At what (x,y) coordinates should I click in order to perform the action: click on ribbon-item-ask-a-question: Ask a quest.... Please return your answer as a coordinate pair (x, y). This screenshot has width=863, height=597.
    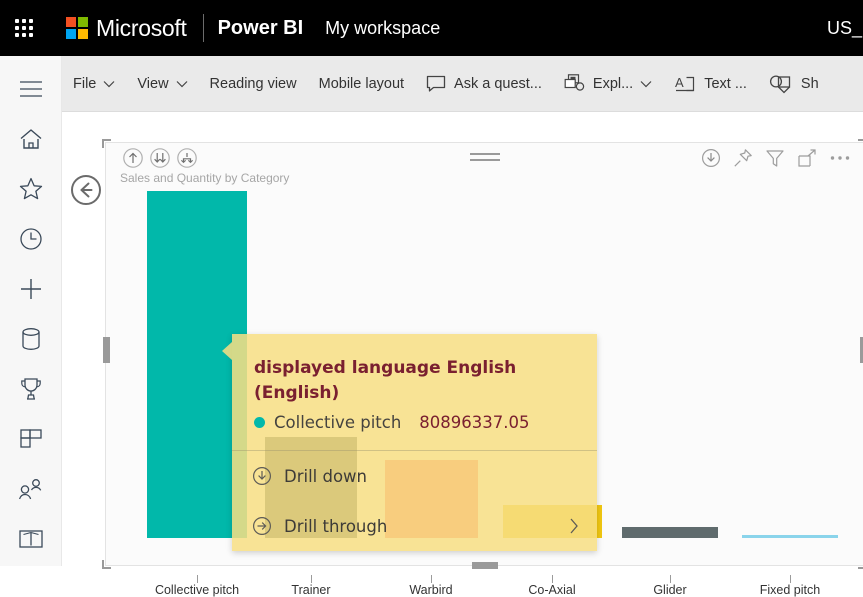
    Looking at the image, I should click on (484, 84).